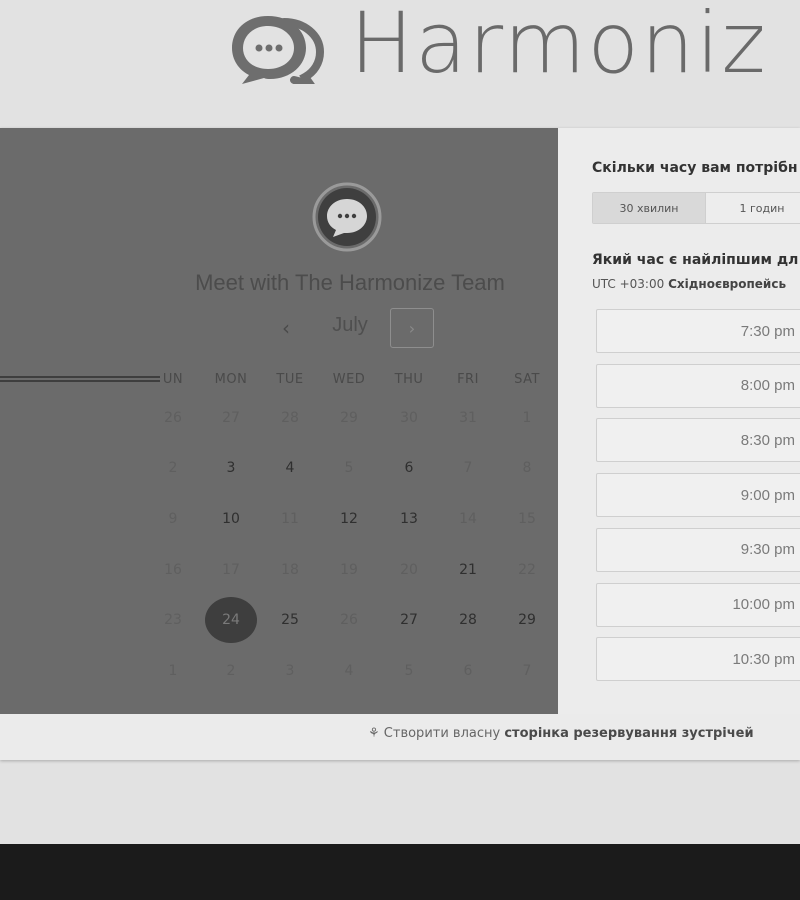  I want to click on timezone-name: Східноєвропейсь, so click(727, 284).